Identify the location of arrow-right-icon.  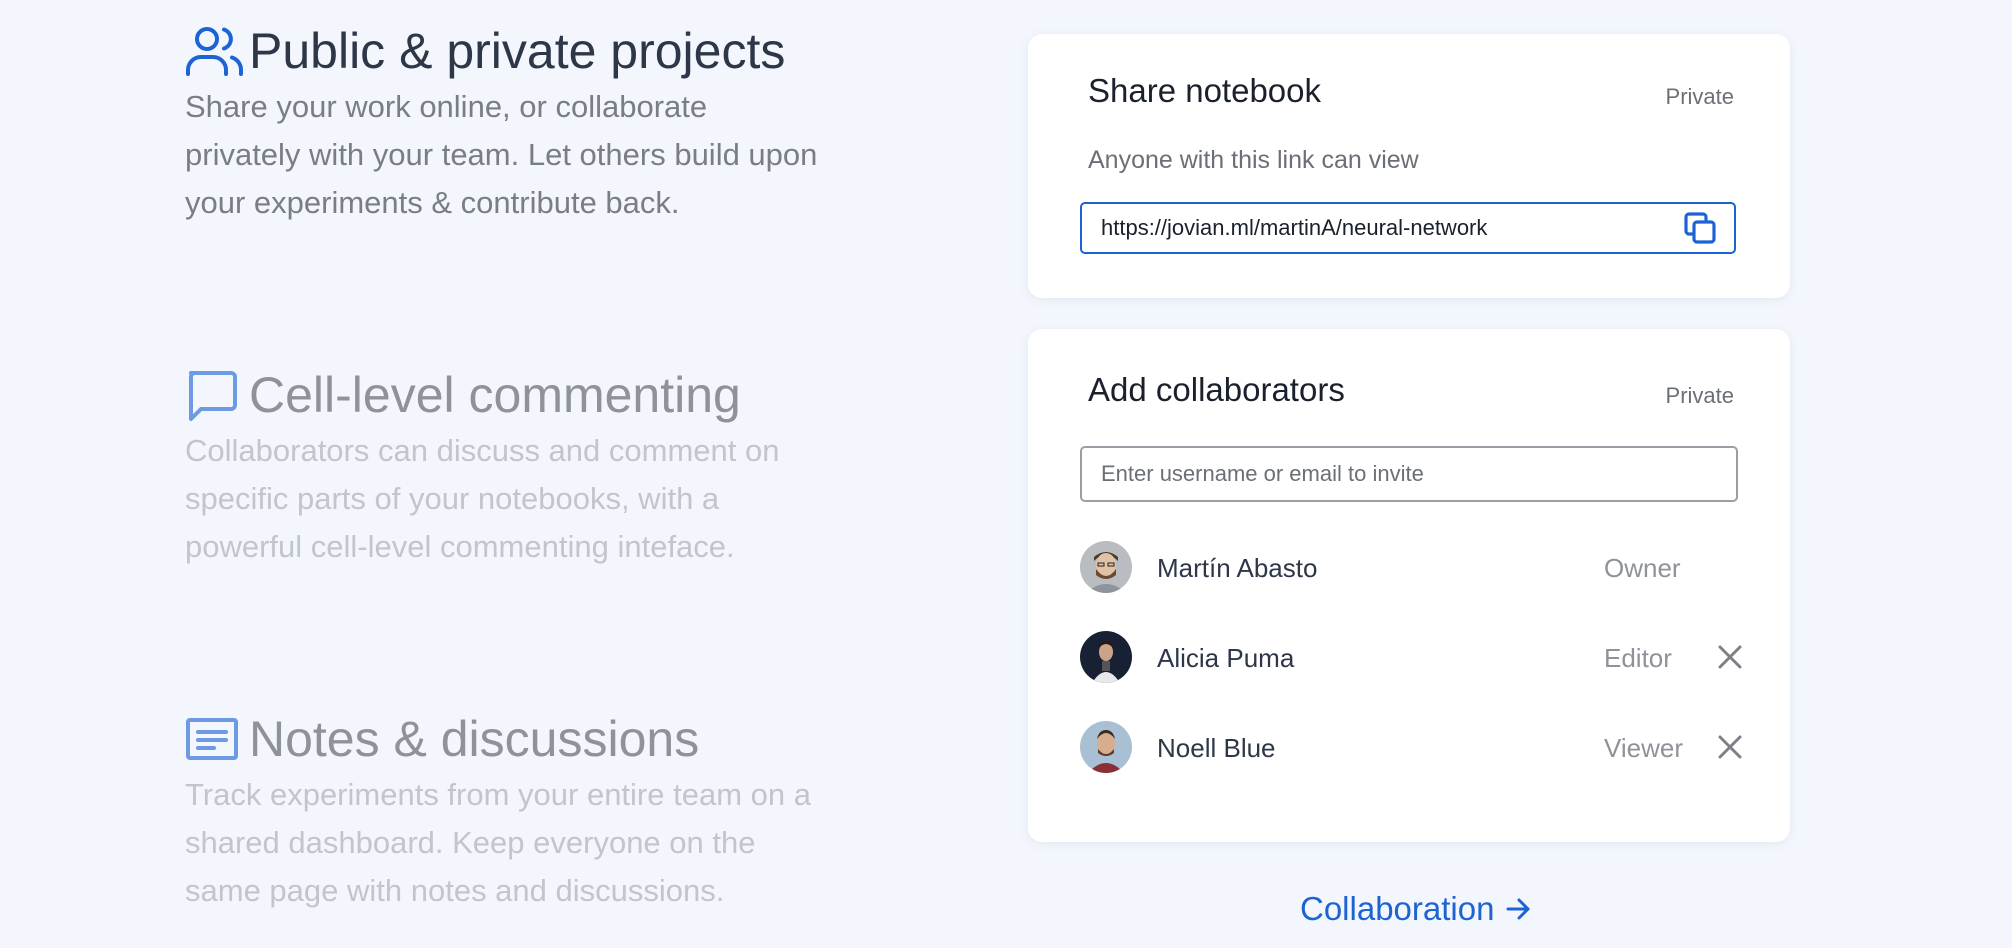
(1518, 909).